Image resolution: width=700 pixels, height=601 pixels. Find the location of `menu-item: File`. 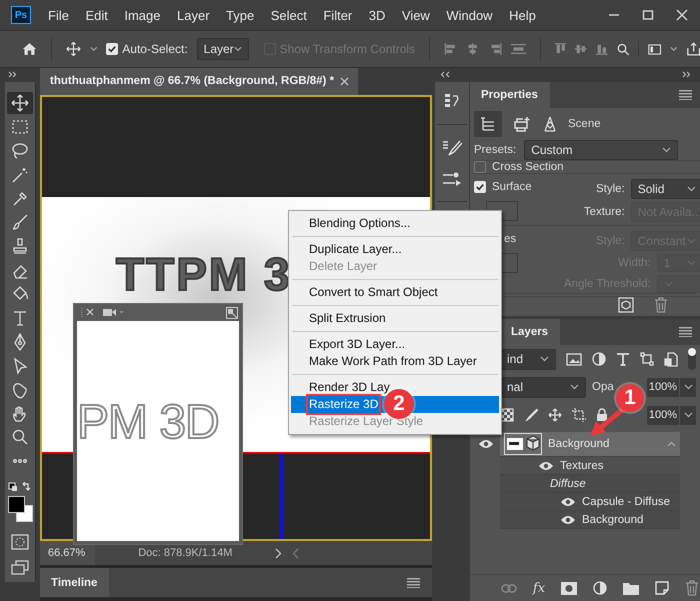

menu-item: File is located at coordinates (58, 15).